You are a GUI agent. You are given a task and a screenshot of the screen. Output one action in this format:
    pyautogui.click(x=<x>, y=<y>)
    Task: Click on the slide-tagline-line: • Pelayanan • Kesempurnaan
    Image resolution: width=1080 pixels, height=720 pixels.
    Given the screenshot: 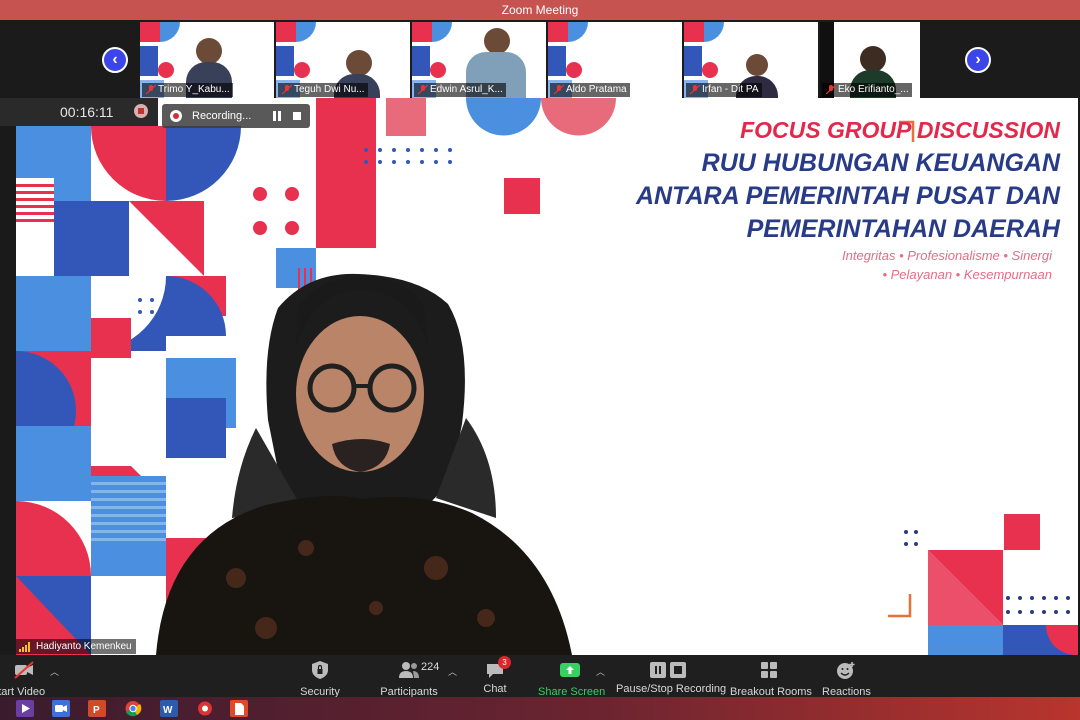 What is the action you would take?
    pyautogui.click(x=967, y=274)
    